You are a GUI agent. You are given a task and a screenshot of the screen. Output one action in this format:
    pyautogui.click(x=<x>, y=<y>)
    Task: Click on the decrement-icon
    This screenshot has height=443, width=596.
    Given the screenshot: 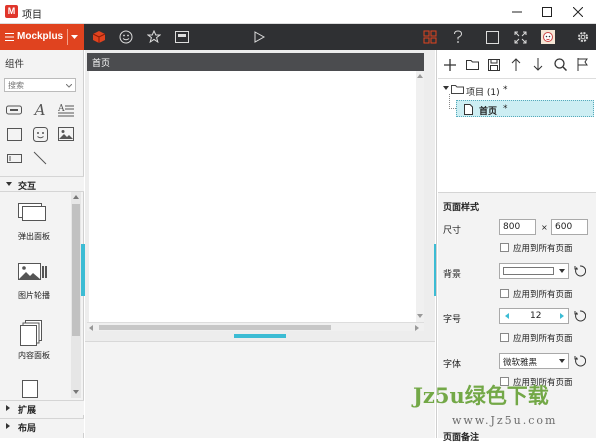 What is the action you would take?
    pyautogui.click(x=507, y=316)
    